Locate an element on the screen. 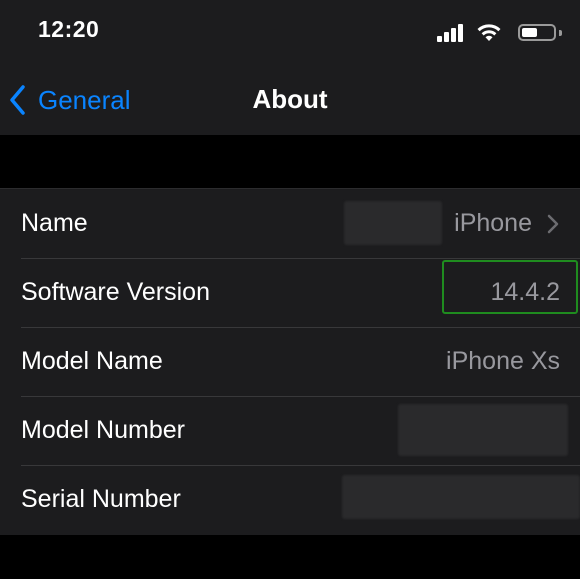 This screenshot has width=580, height=579. row-label: Model Number is located at coordinates (103, 430).